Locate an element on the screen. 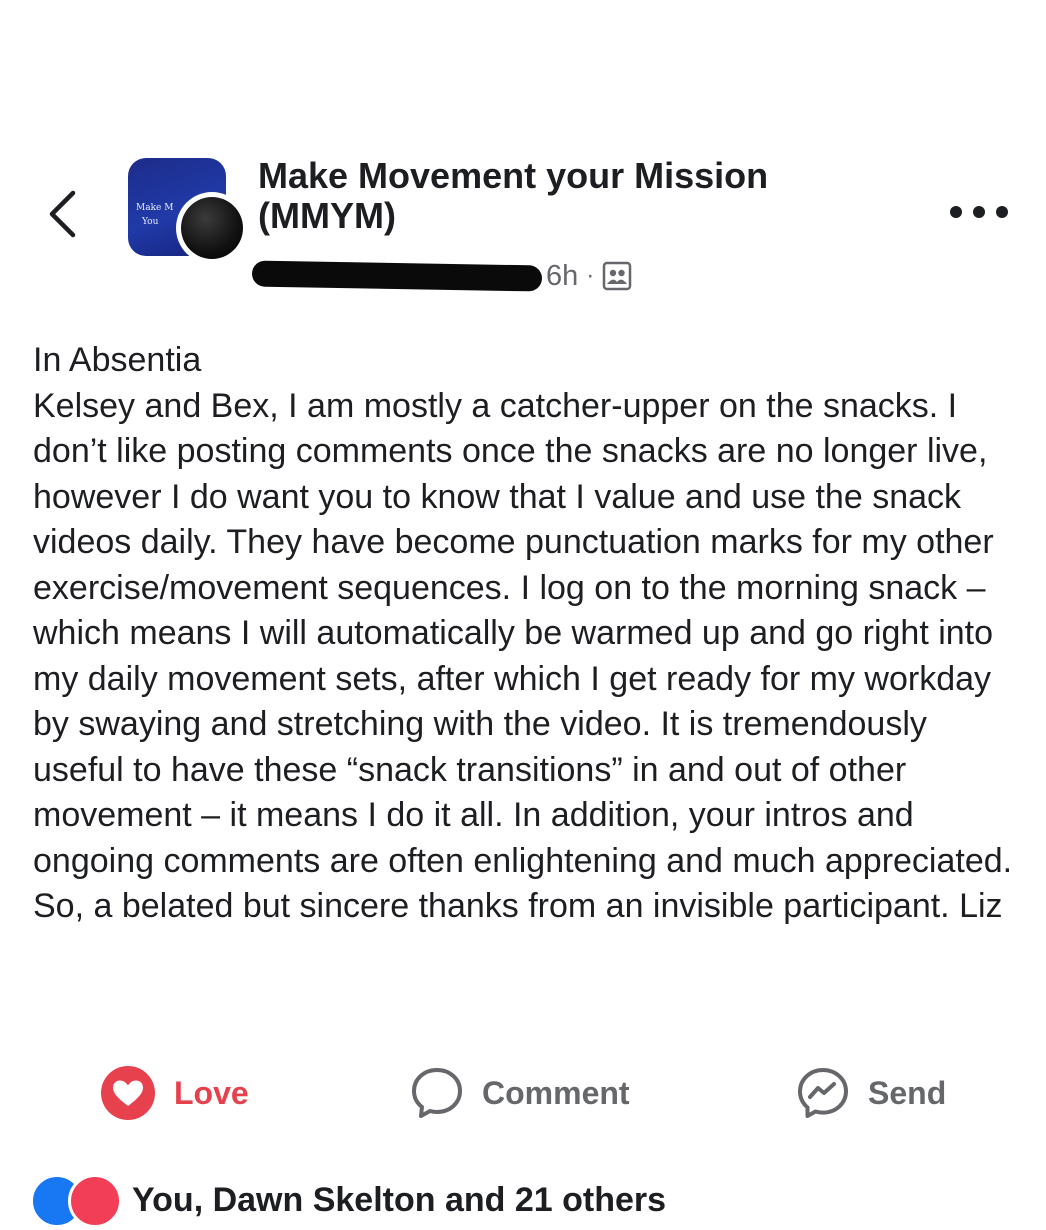 This screenshot has width=1046, height=1230. love-label: Love is located at coordinates (211, 1092).